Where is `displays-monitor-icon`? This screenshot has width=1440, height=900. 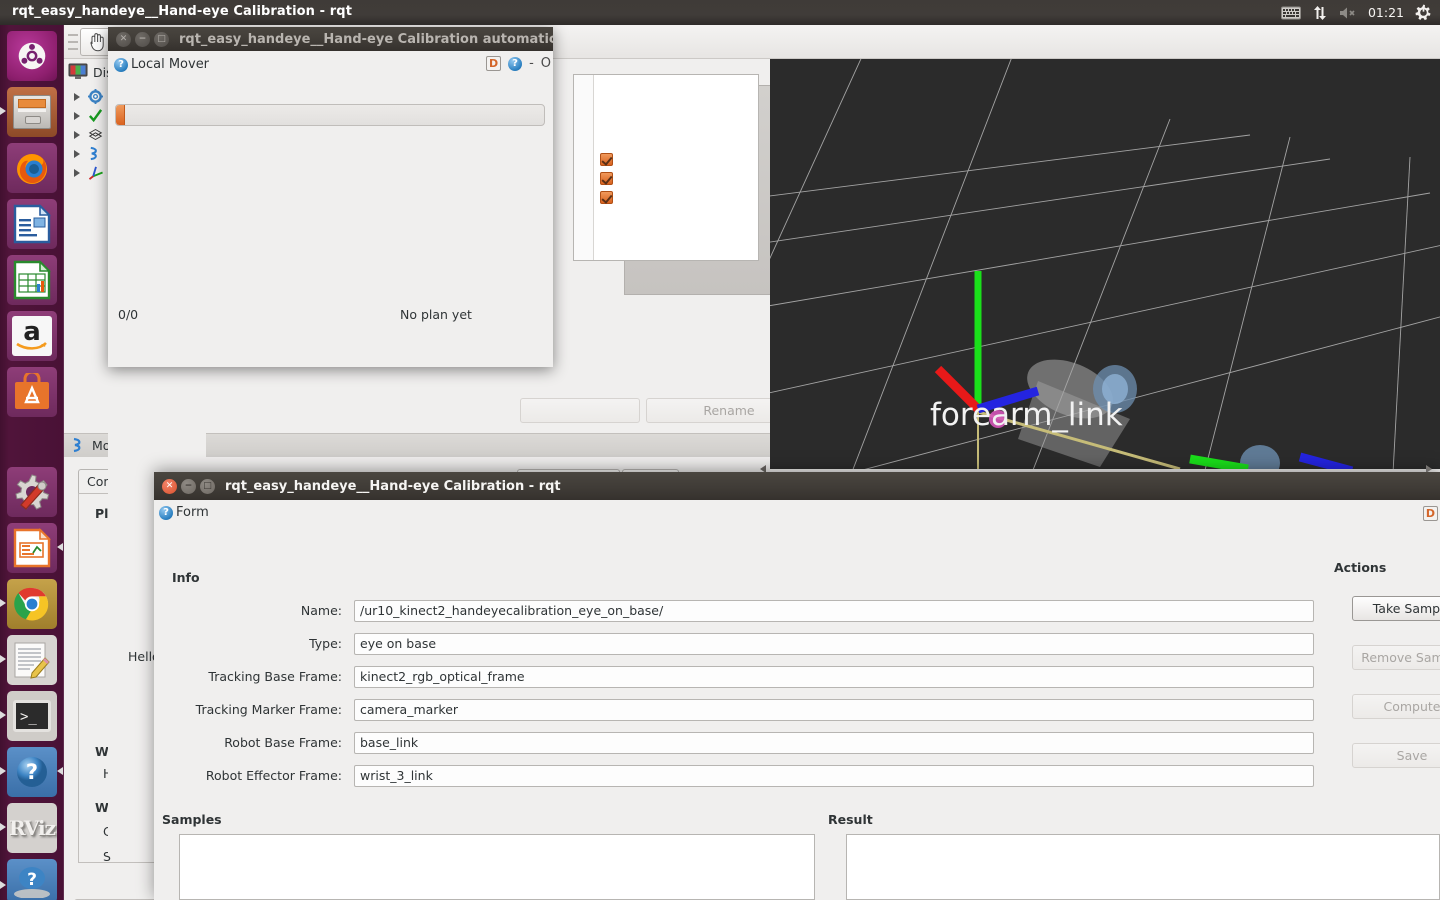
displays-monitor-icon is located at coordinates (78, 71).